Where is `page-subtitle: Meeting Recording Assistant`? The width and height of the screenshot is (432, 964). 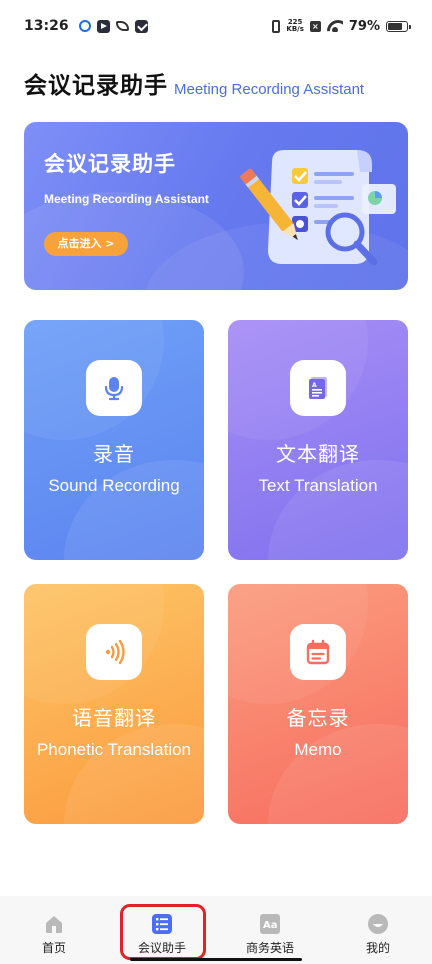 page-subtitle: Meeting Recording Assistant is located at coordinates (269, 89).